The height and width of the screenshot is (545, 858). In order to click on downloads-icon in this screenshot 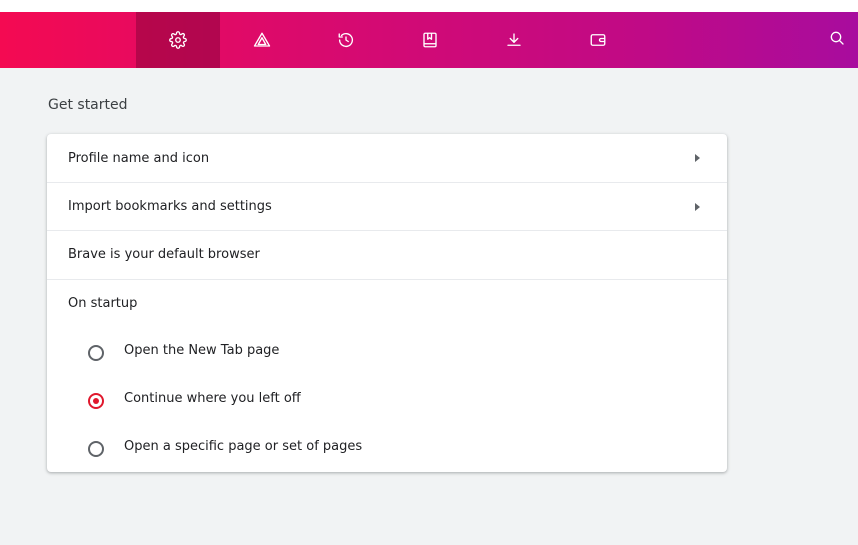, I will do `click(514, 40)`.